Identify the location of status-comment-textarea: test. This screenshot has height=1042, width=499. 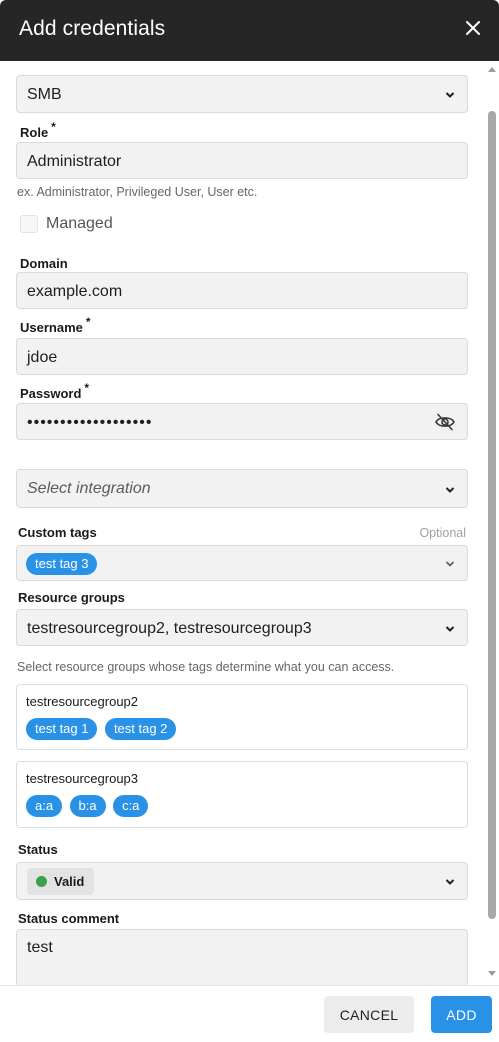
(242, 957).